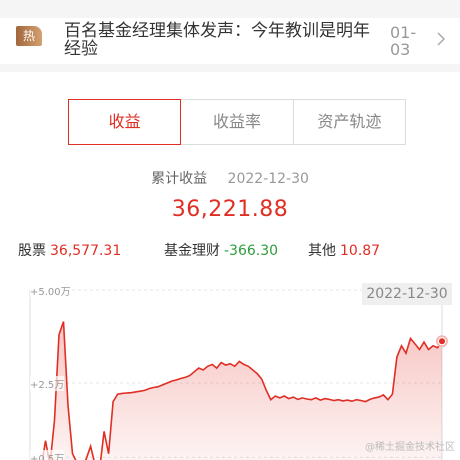  What do you see at coordinates (251, 251) in the screenshot?
I see `breakdown-fund-value: -366.30` at bounding box center [251, 251].